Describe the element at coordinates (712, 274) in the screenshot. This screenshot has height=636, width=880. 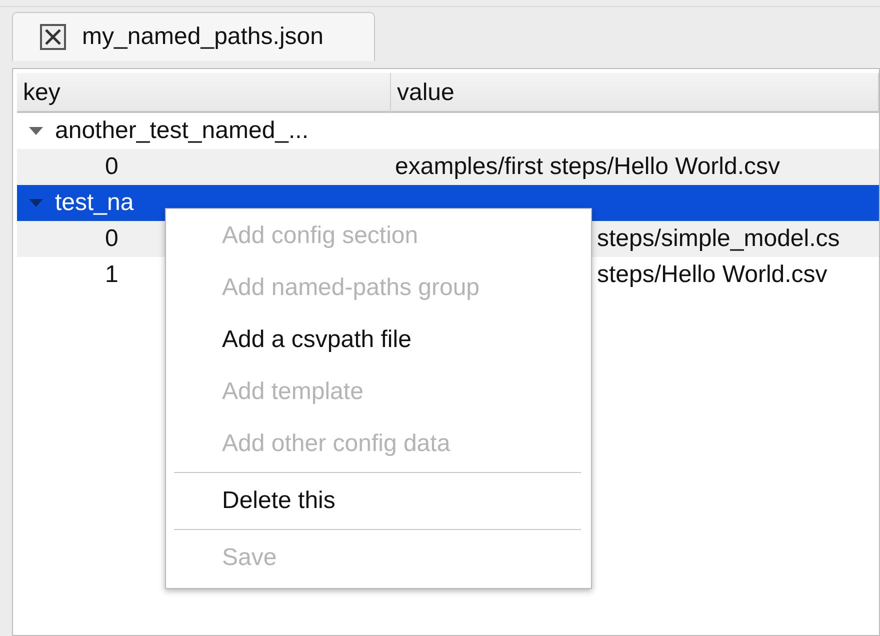
I see `value-text: steps/Hello World.csv` at that location.